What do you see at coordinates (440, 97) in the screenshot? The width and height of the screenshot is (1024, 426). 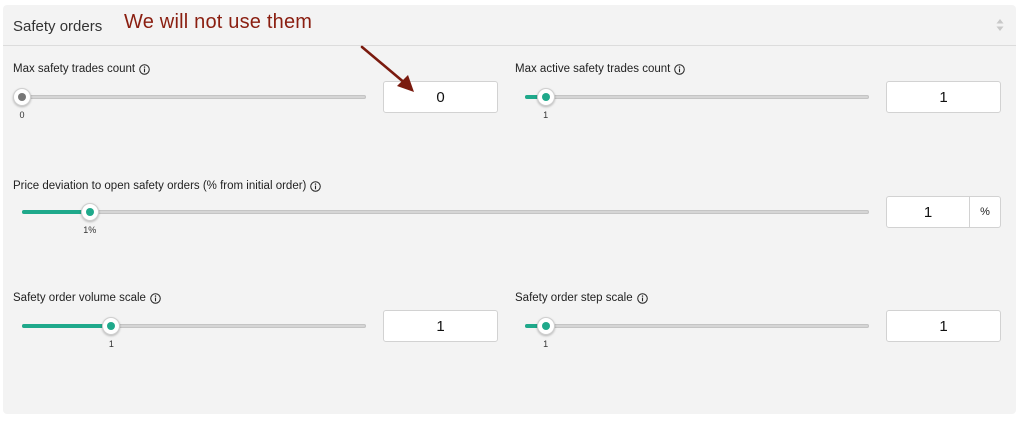 I see `max-safety-trades-input` at bounding box center [440, 97].